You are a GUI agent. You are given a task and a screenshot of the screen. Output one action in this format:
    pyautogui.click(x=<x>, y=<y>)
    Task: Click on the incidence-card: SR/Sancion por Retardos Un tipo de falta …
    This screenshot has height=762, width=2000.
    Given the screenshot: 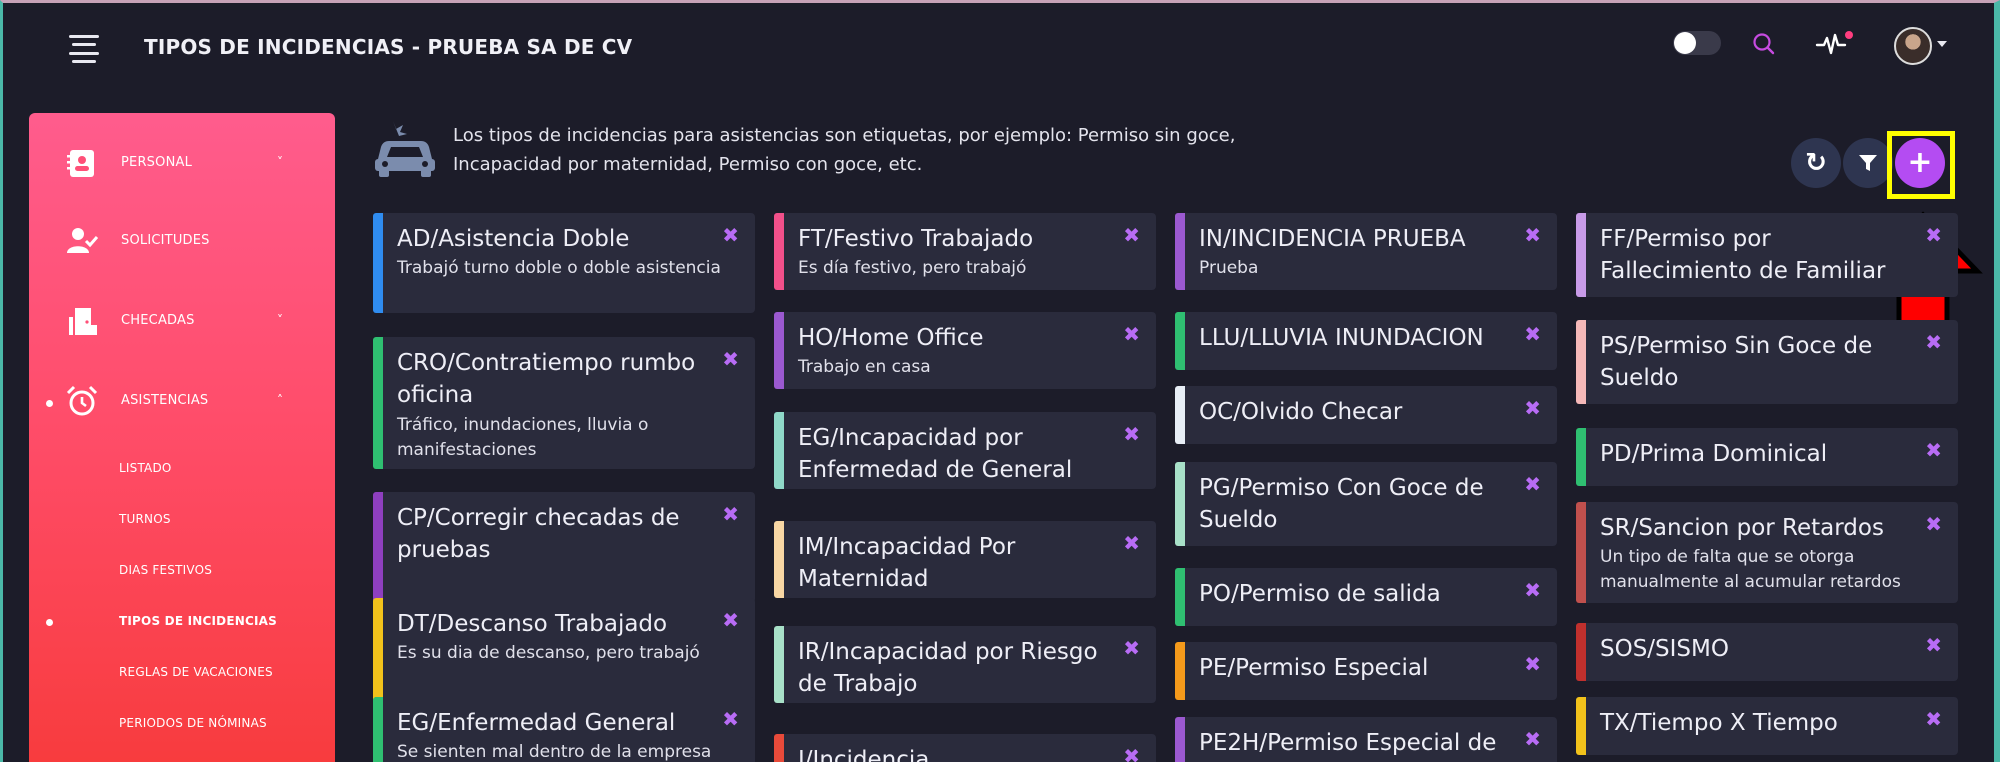 What is the action you would take?
    pyautogui.click(x=1767, y=552)
    